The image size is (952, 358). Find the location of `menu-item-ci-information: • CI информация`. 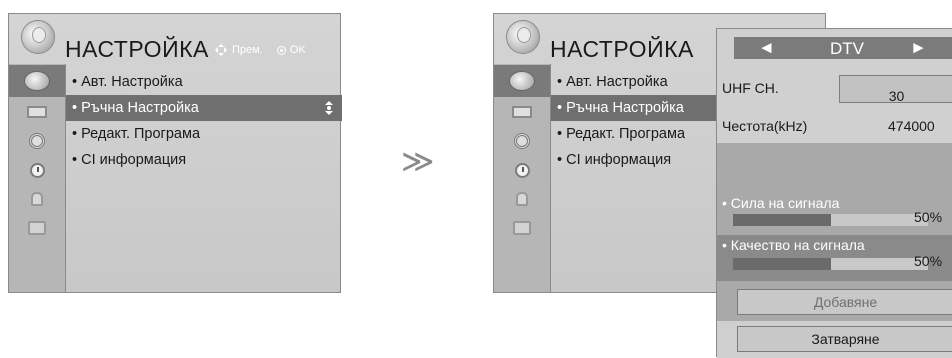

menu-item-ci-information: • CI информация is located at coordinates (204, 160).